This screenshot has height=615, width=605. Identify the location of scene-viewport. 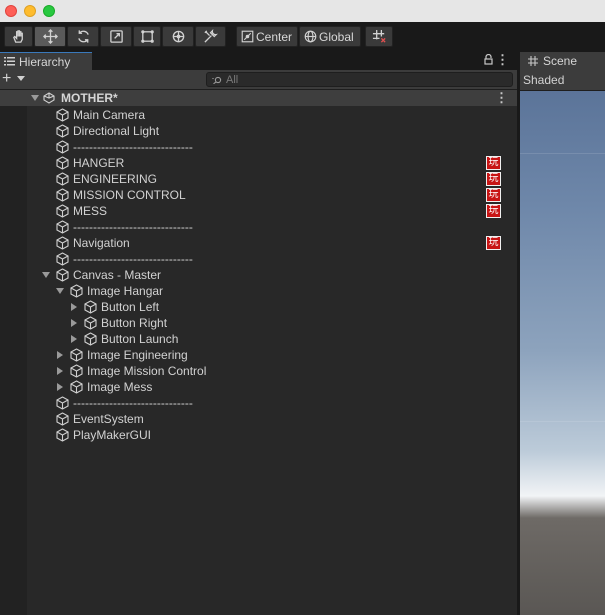
(562, 353).